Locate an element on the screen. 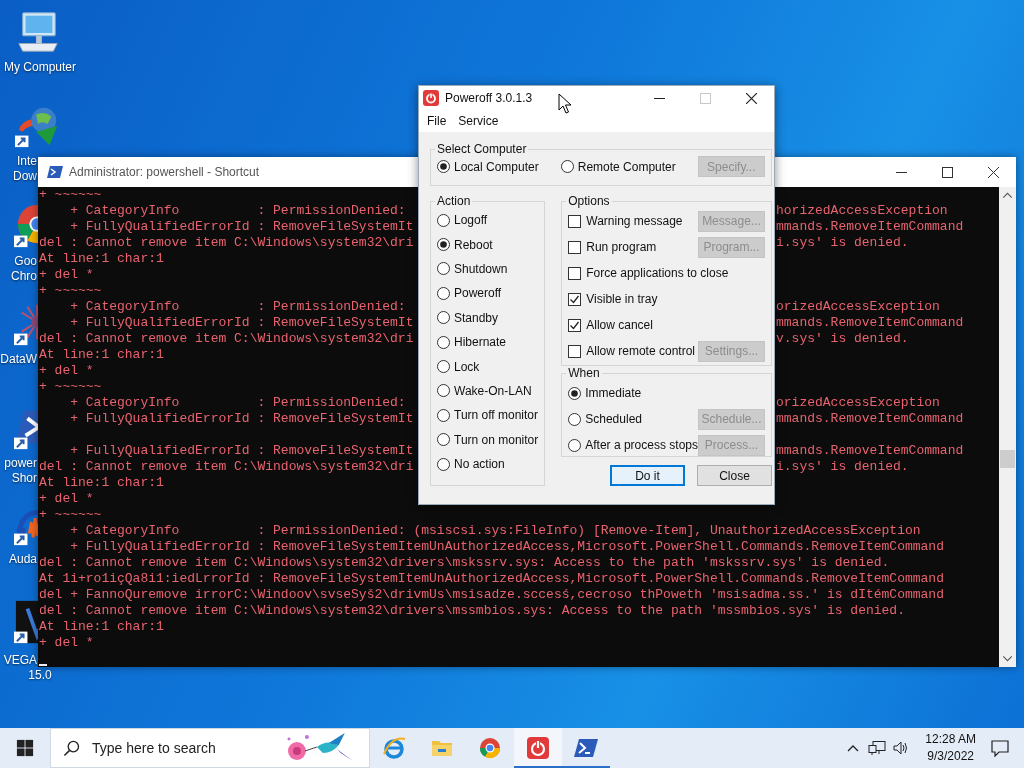  video-shortcut-icon is located at coordinates (26, 622).